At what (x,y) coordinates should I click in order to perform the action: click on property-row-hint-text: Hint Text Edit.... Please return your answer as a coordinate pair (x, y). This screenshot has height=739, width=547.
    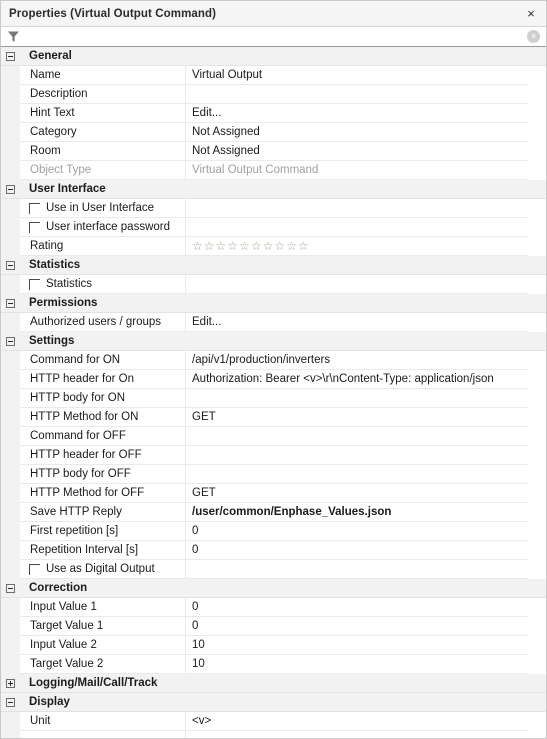
    Looking at the image, I should click on (273, 113).